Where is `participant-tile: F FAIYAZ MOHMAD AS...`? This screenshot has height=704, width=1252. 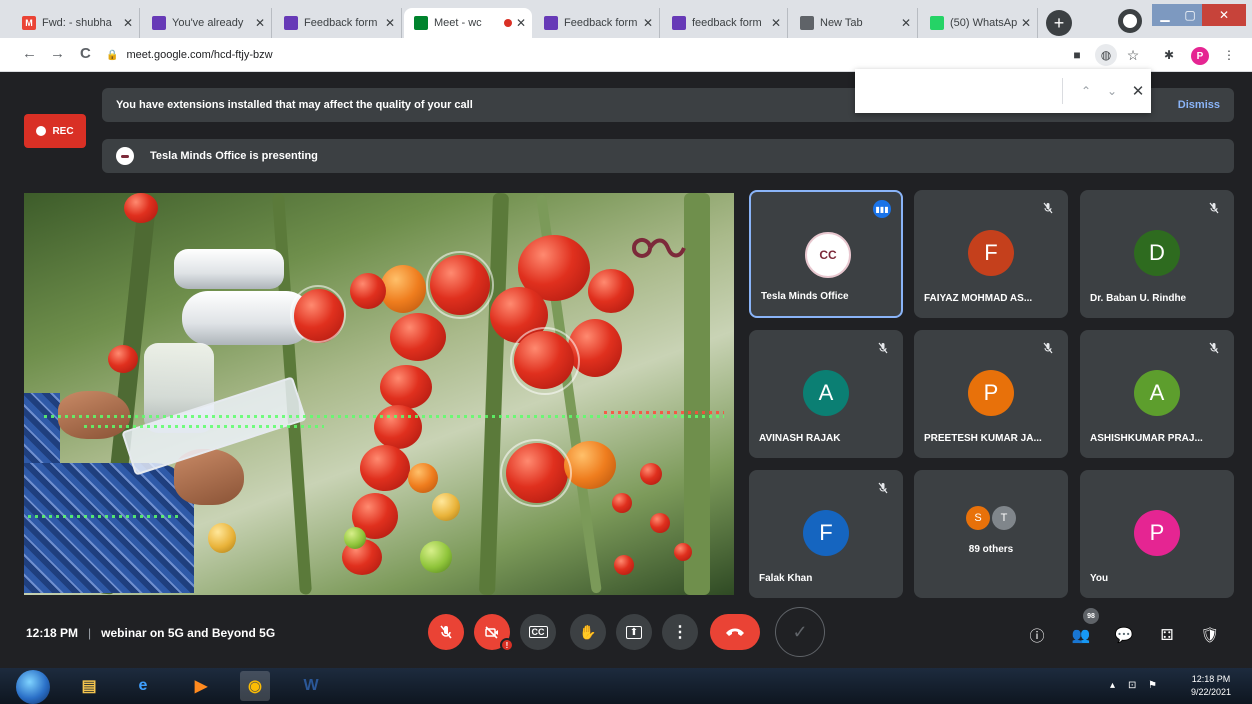
participant-tile: F FAIYAZ MOHMAD AS... is located at coordinates (991, 254).